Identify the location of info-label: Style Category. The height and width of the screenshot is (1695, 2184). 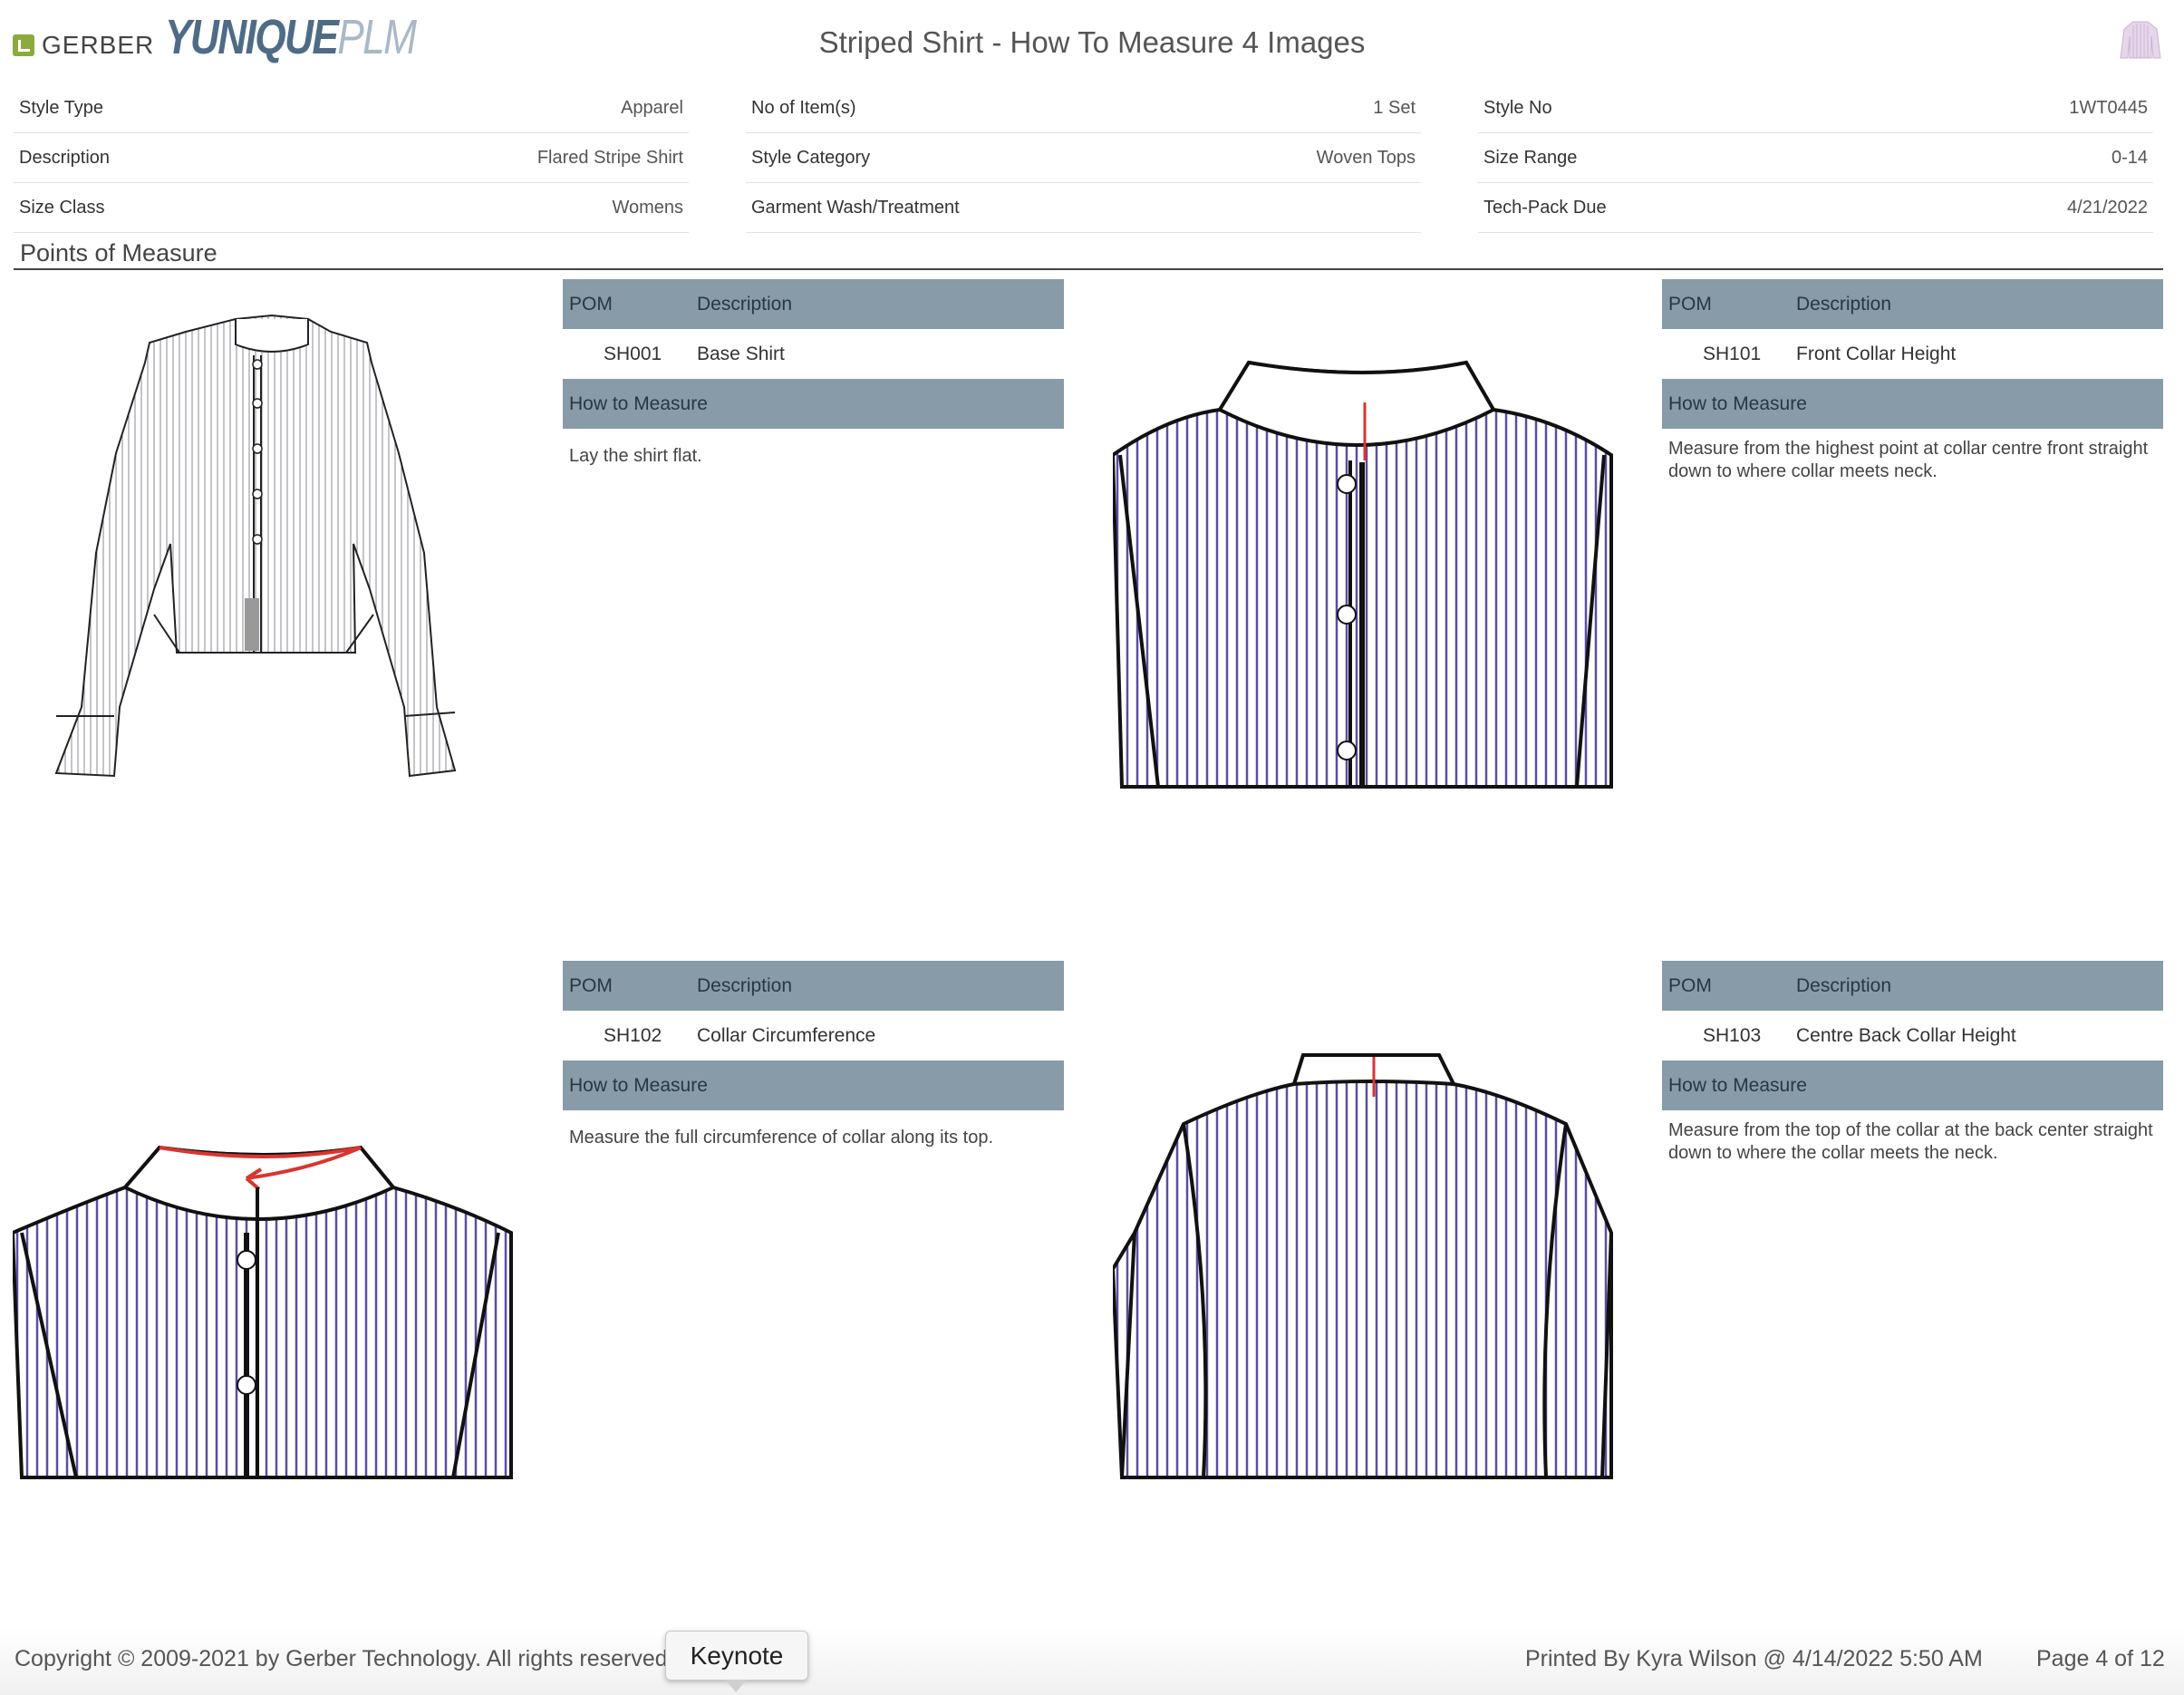
(811, 157).